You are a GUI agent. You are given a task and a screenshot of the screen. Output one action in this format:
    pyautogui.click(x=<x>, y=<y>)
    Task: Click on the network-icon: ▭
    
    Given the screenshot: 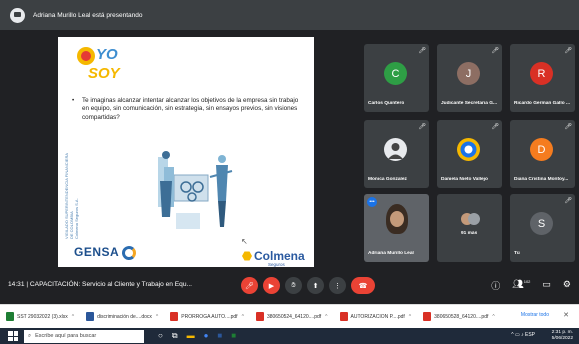 What is the action you would take?
    pyautogui.click(x=517, y=335)
    